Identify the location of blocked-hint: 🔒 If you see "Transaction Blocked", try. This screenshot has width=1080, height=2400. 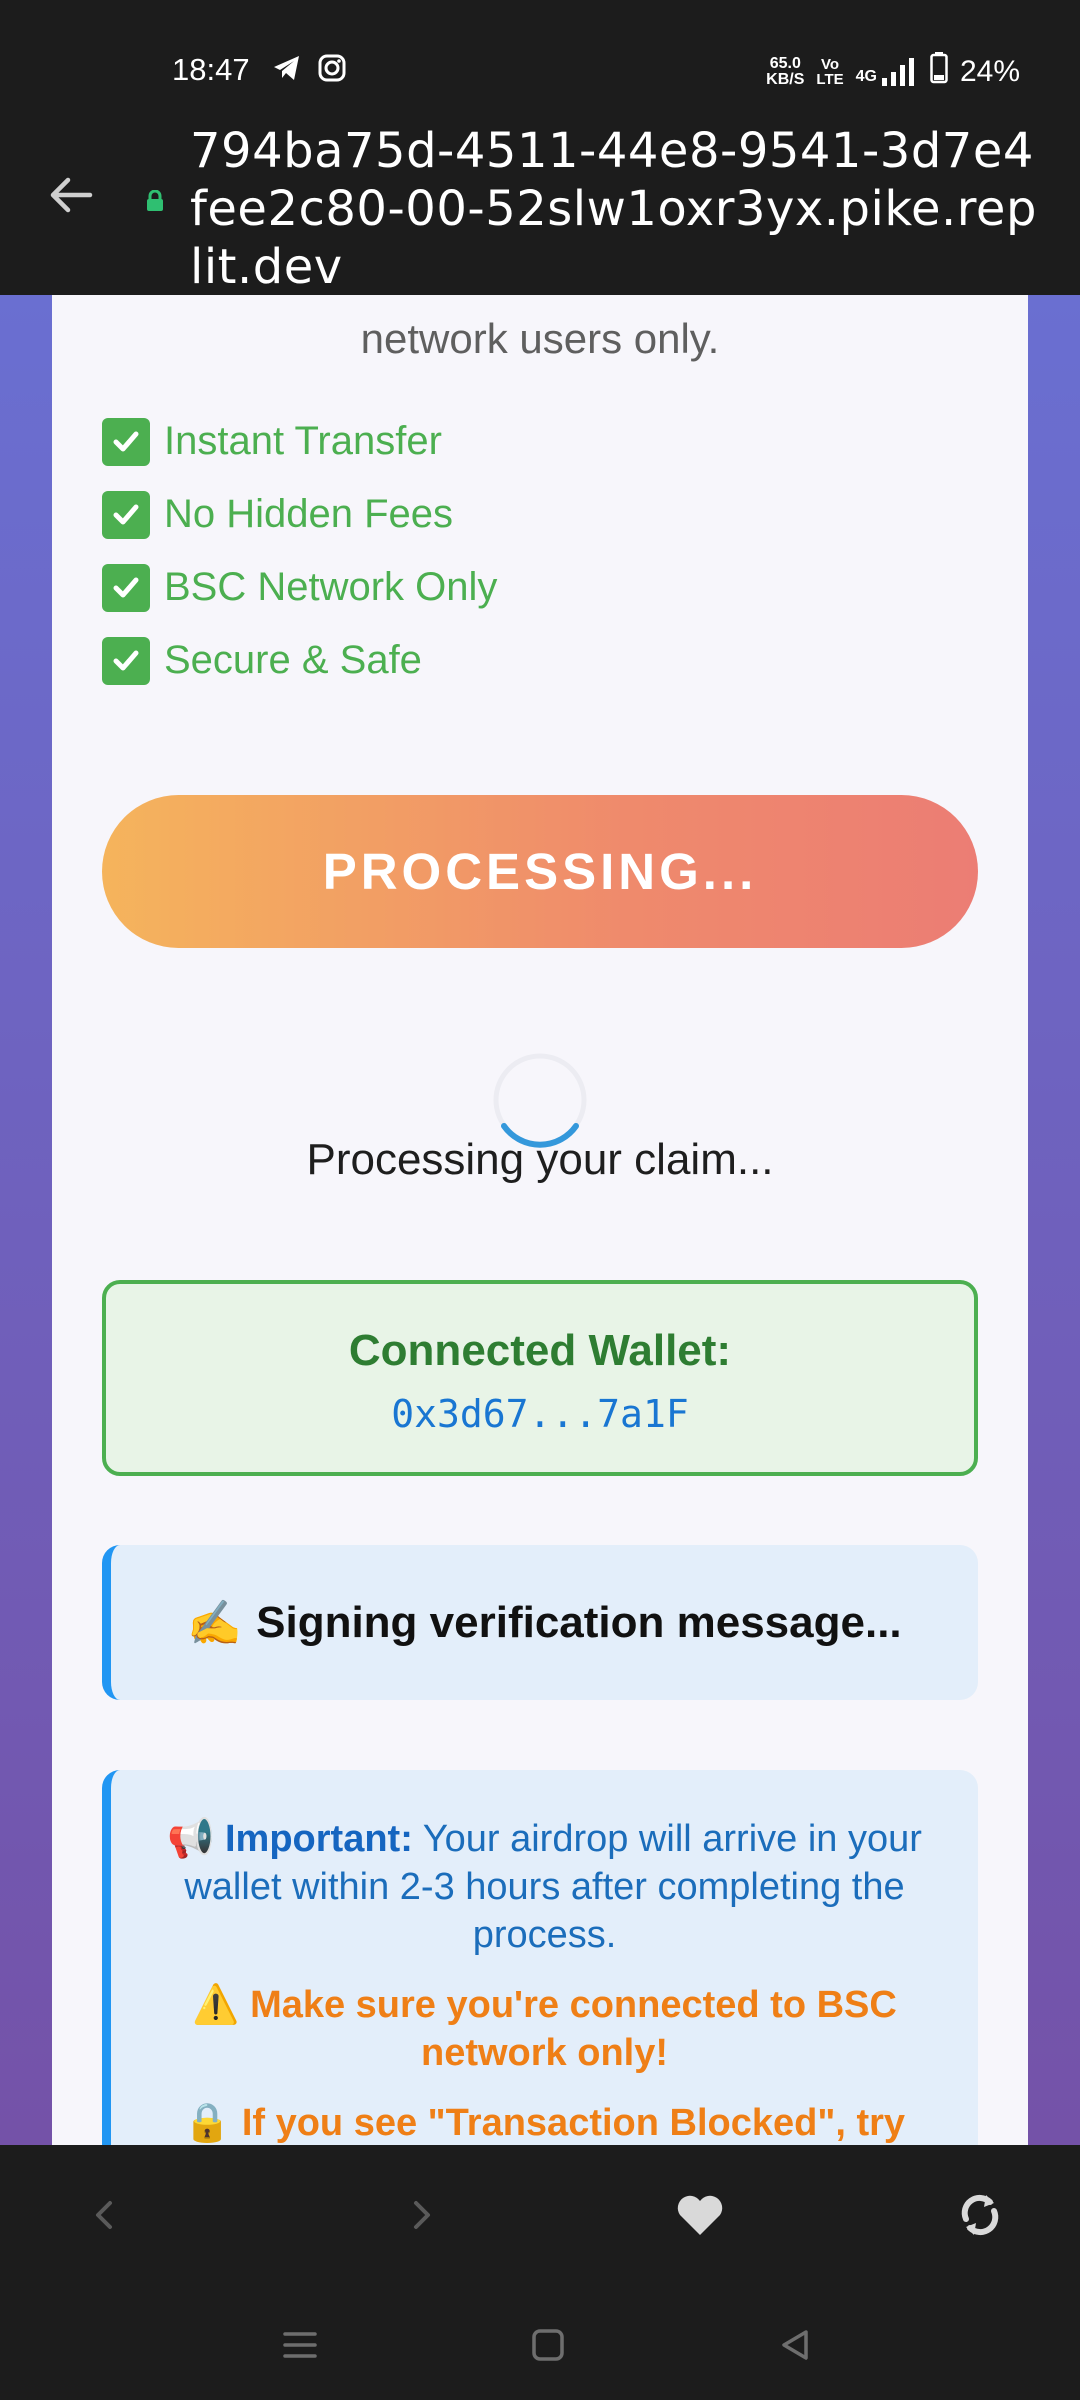
(544, 2122).